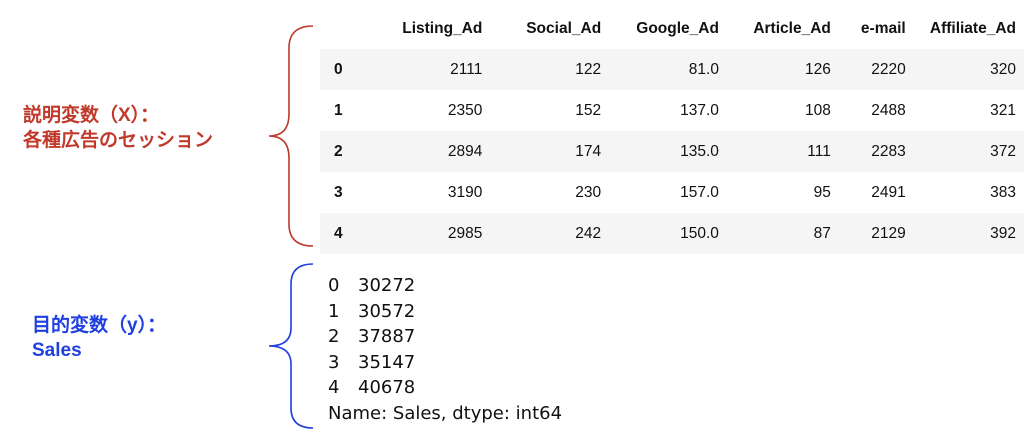  I want to click on target-variable-label: 目的変数（y）： Sales, so click(99, 338).